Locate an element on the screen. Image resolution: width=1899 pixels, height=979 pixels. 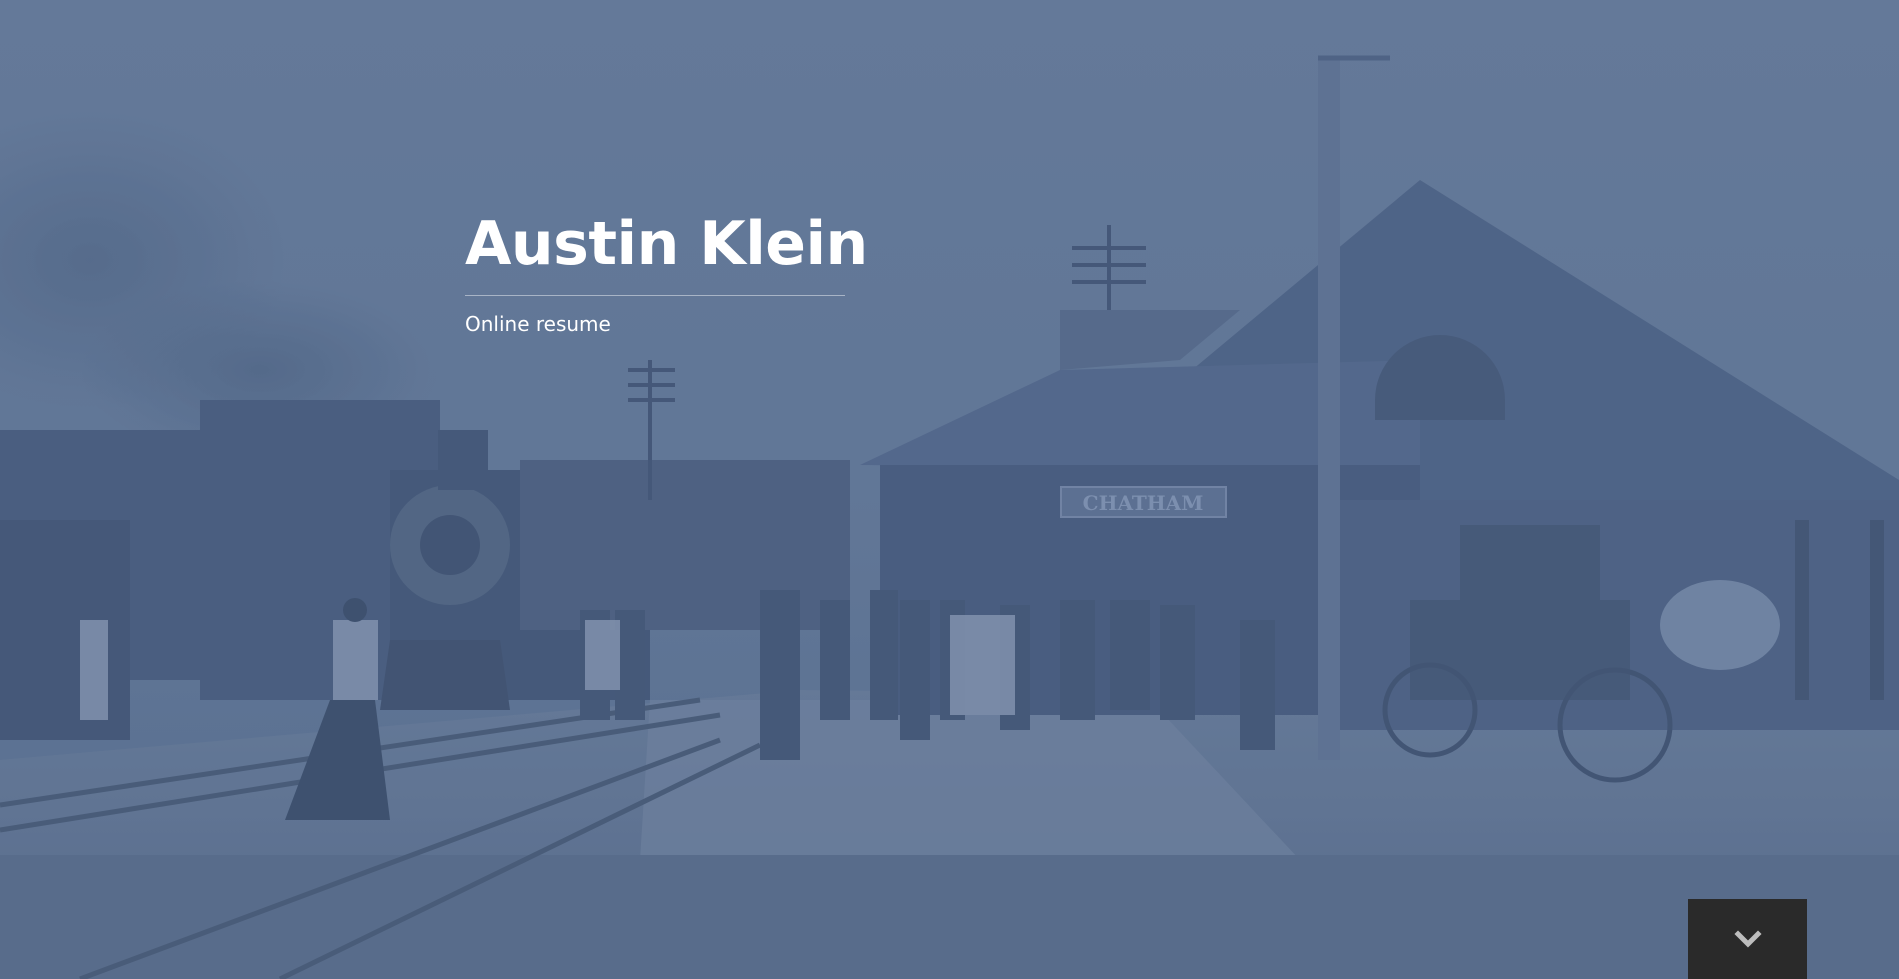
intro-block: Austin Klein Online resume is located at coordinates (666, 268).